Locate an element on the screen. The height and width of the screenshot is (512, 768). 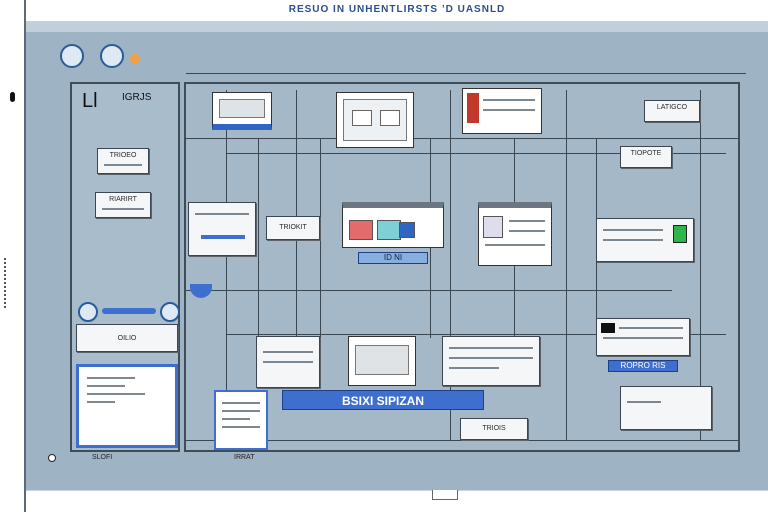
top-right-card-label: LATIGCO is located at coordinates (672, 107).